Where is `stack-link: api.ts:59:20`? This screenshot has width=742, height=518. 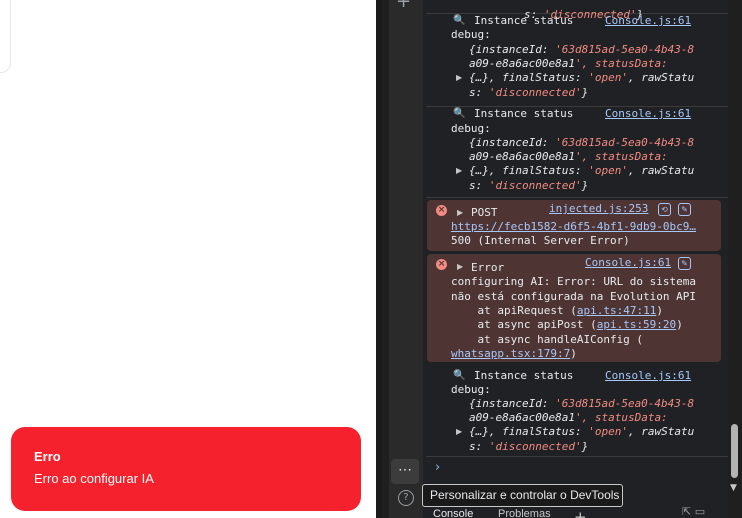 stack-link: api.ts:59:20 is located at coordinates (636, 324).